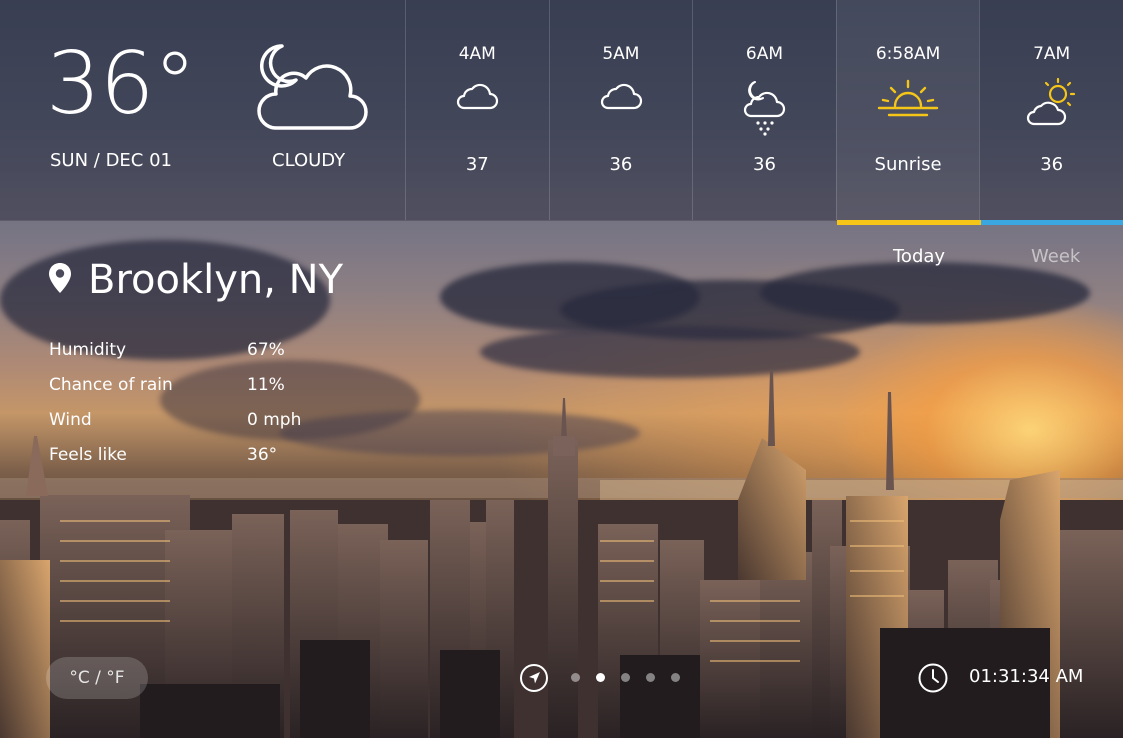 The height and width of the screenshot is (738, 1123). What do you see at coordinates (621, 54) in the screenshot?
I see `hour-time: 5AM` at bounding box center [621, 54].